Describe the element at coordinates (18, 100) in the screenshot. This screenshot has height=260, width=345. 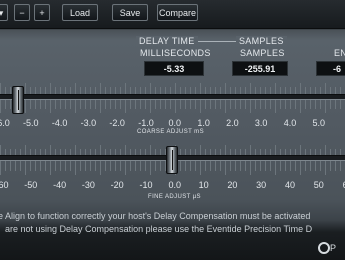
I see `coarse-slider-handle` at that location.